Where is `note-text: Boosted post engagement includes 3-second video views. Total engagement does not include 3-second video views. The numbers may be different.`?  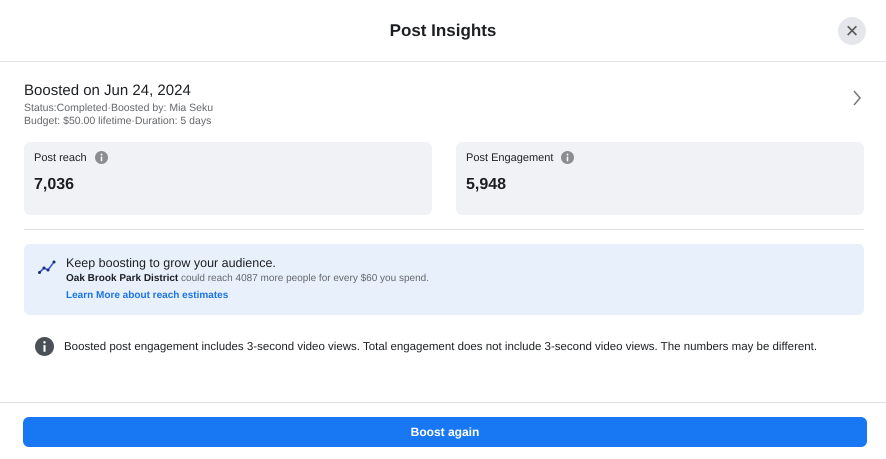
note-text: Boosted post engagement includes 3-second video views. Total engagement does not include 3-second video views. The numbers may be different. is located at coordinates (441, 346).